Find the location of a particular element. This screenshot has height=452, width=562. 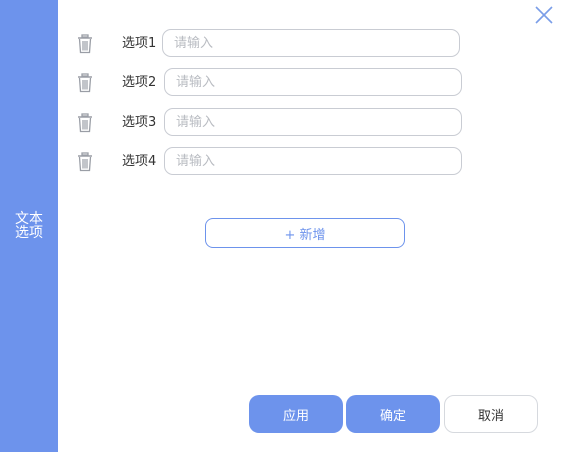

option-1-input is located at coordinates (311, 43).